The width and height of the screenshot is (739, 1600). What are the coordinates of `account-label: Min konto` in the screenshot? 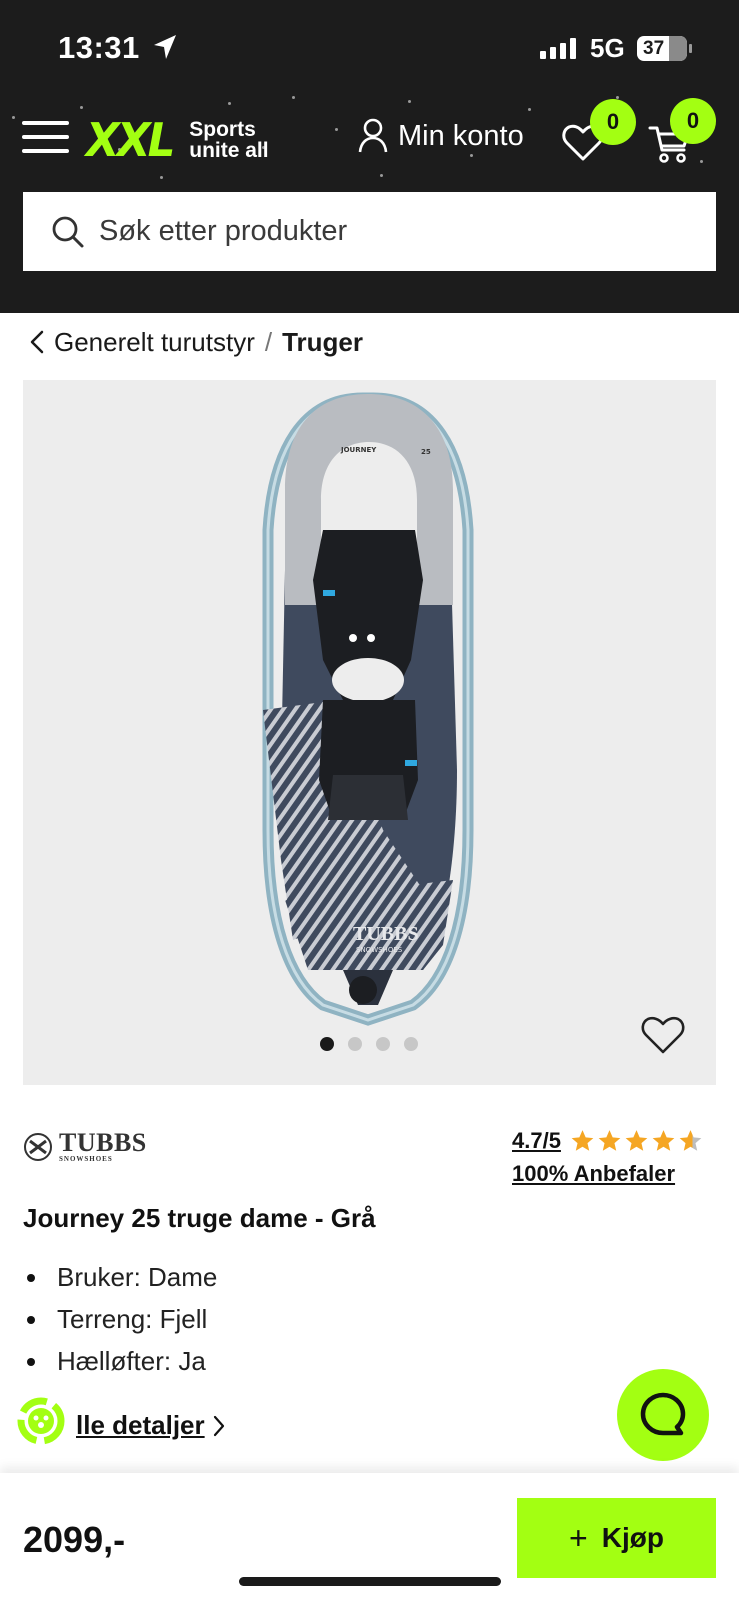 It's located at (461, 135).